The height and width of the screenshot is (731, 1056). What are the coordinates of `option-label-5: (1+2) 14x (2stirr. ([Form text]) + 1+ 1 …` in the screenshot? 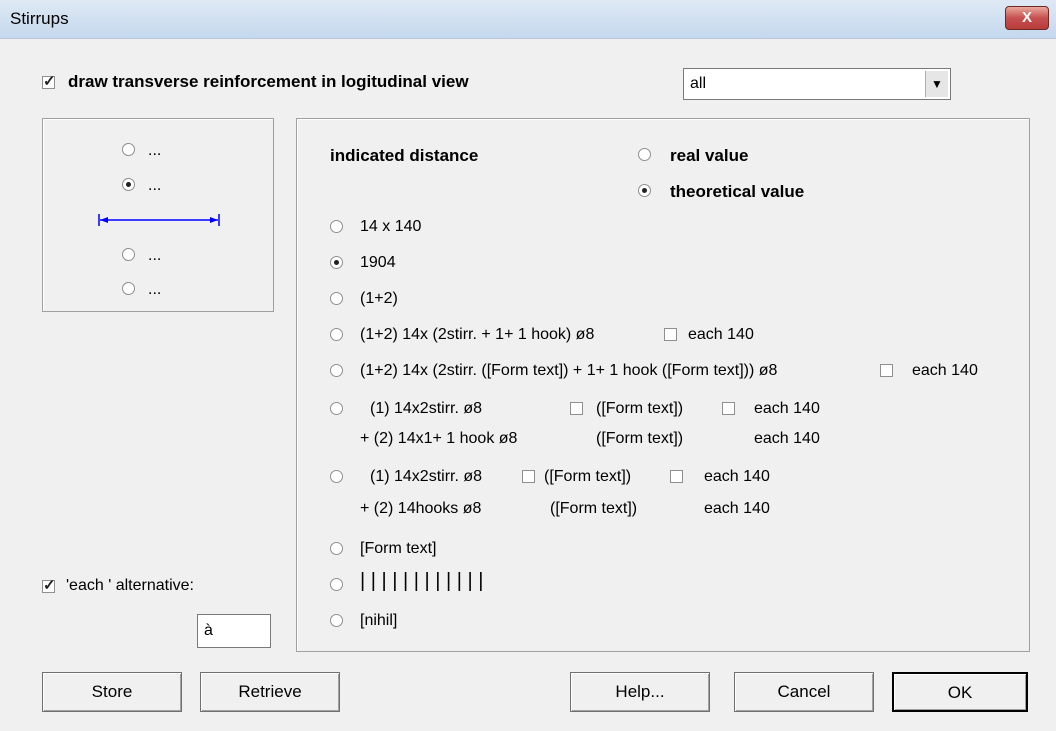 It's located at (569, 370).